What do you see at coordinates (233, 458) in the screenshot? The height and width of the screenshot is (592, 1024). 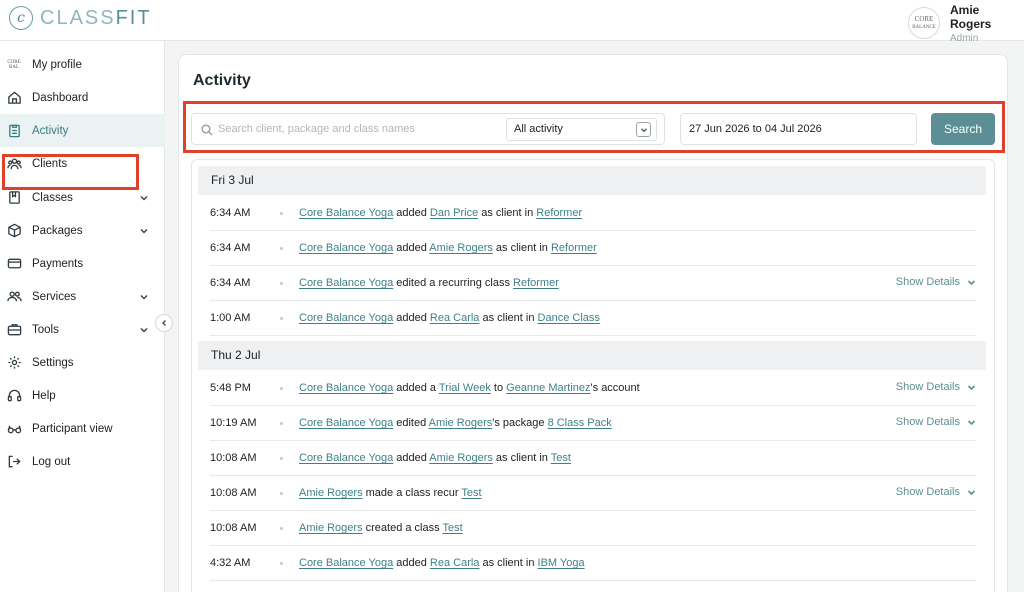 I see `activity-time: 10:08 AM` at bounding box center [233, 458].